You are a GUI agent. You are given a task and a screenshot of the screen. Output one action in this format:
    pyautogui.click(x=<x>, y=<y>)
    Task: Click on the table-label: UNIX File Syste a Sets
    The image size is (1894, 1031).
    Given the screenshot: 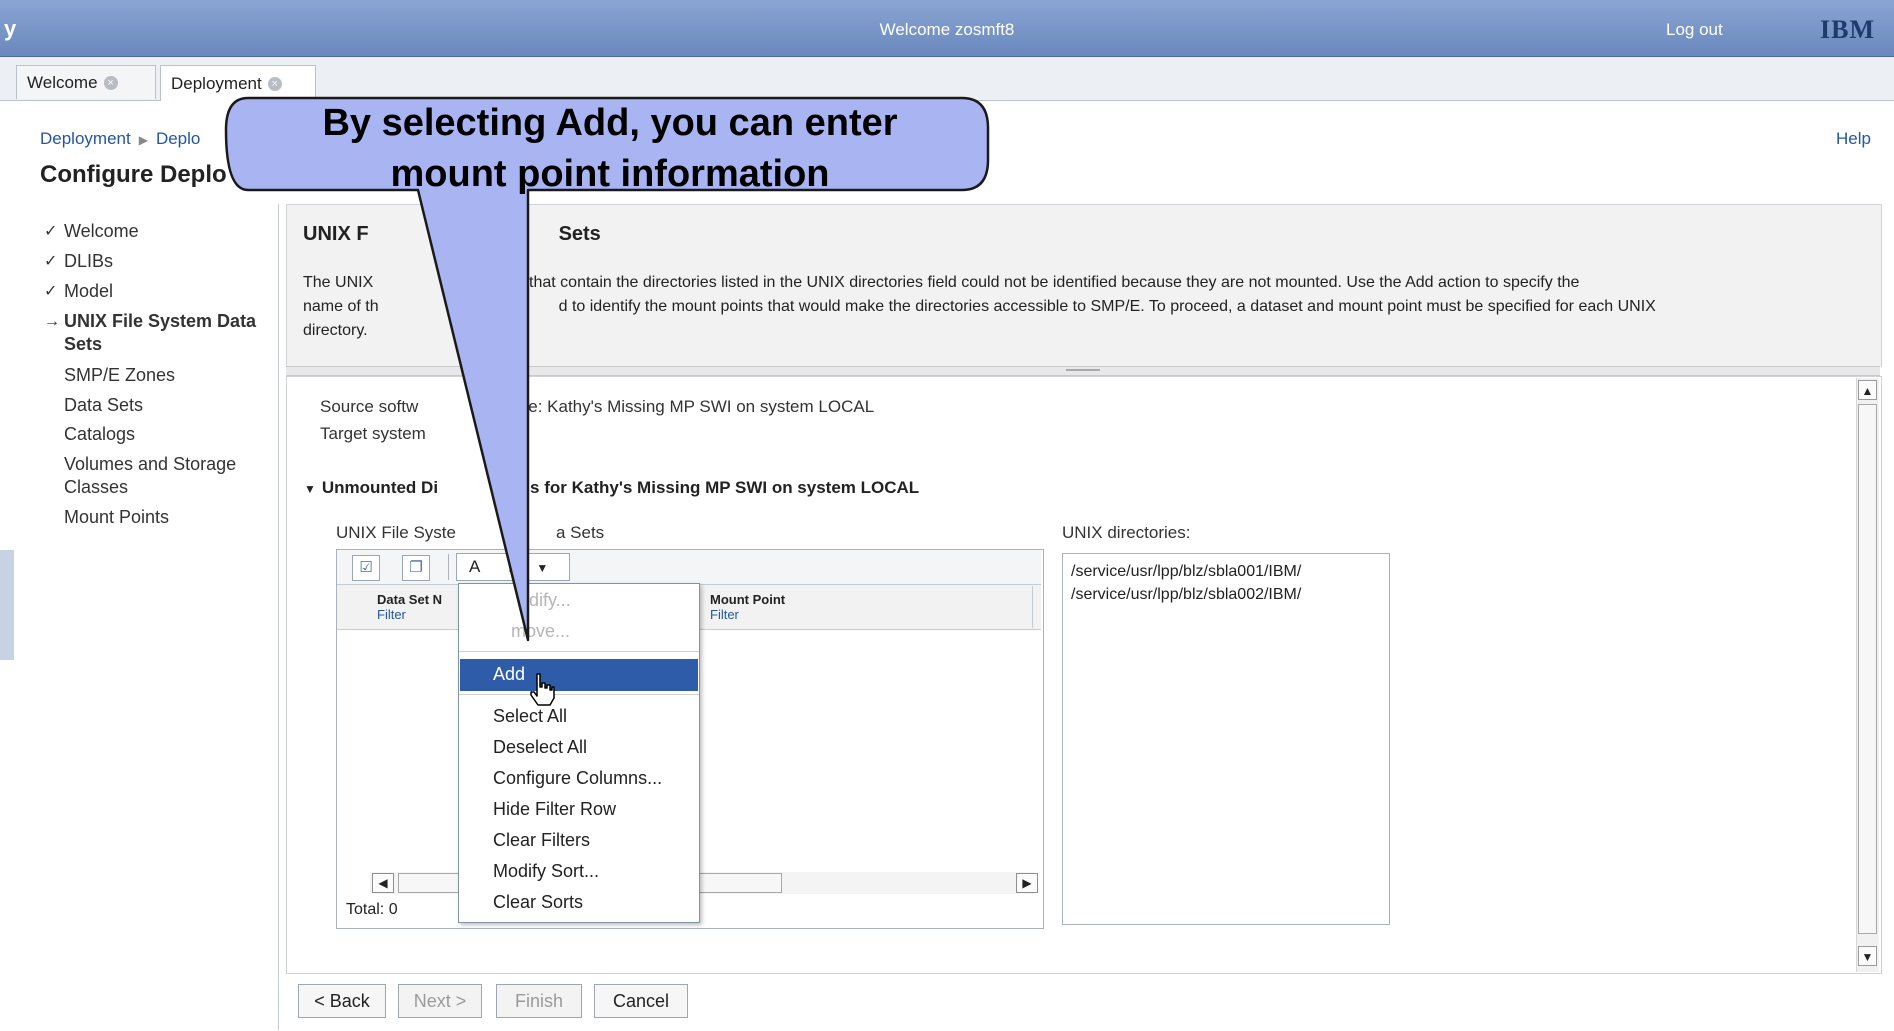 What is the action you would take?
    pyautogui.click(x=470, y=533)
    